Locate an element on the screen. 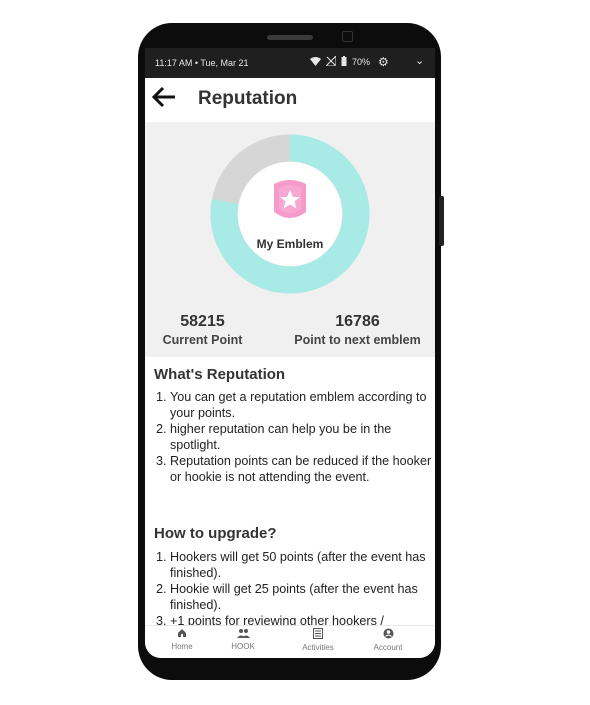 Image resolution: width=590 pixels, height=705 pixels. nav-hook: HOOK is located at coordinates (243, 639).